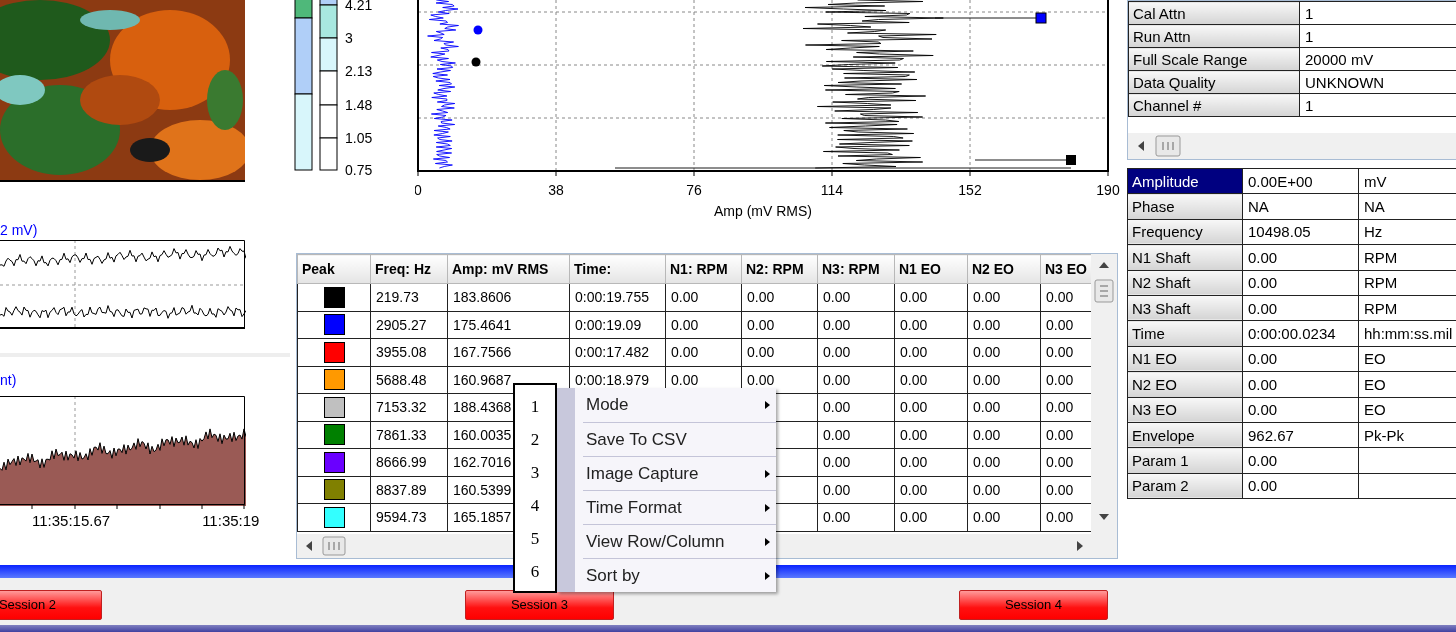  I want to click on readout-label: Frequency, so click(1185, 232).